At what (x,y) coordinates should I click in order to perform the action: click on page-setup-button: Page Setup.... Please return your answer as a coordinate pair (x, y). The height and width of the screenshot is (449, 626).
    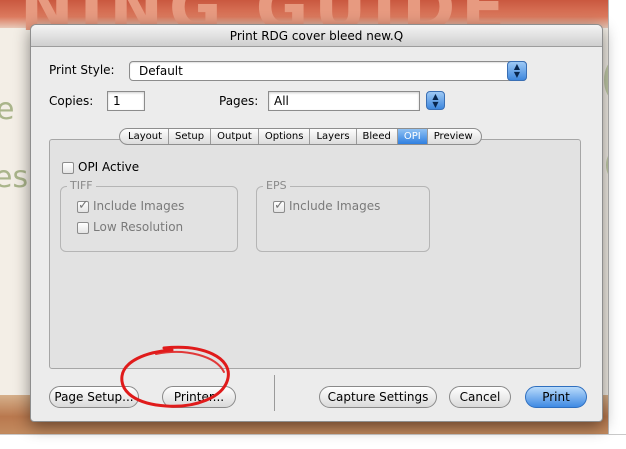
    Looking at the image, I should click on (94, 397).